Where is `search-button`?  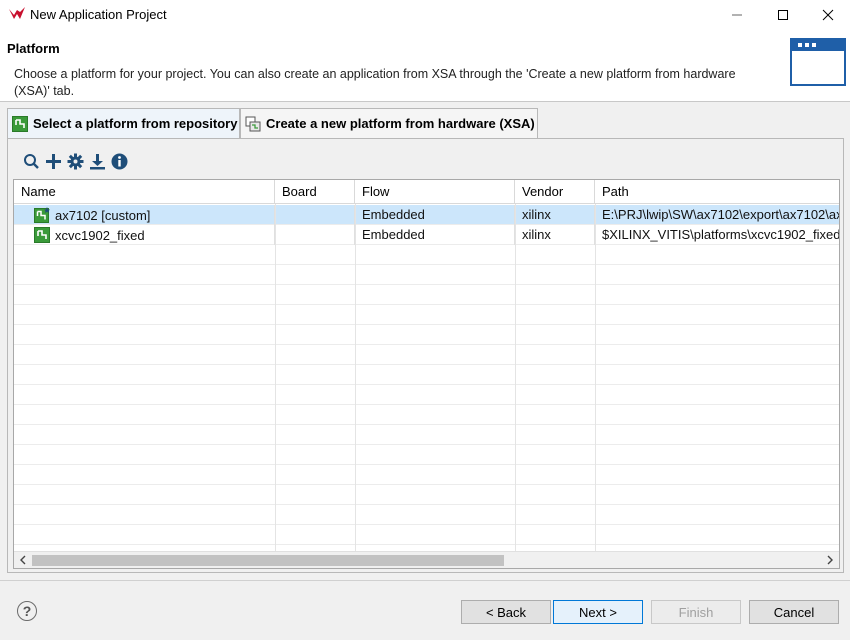 search-button is located at coordinates (31, 161).